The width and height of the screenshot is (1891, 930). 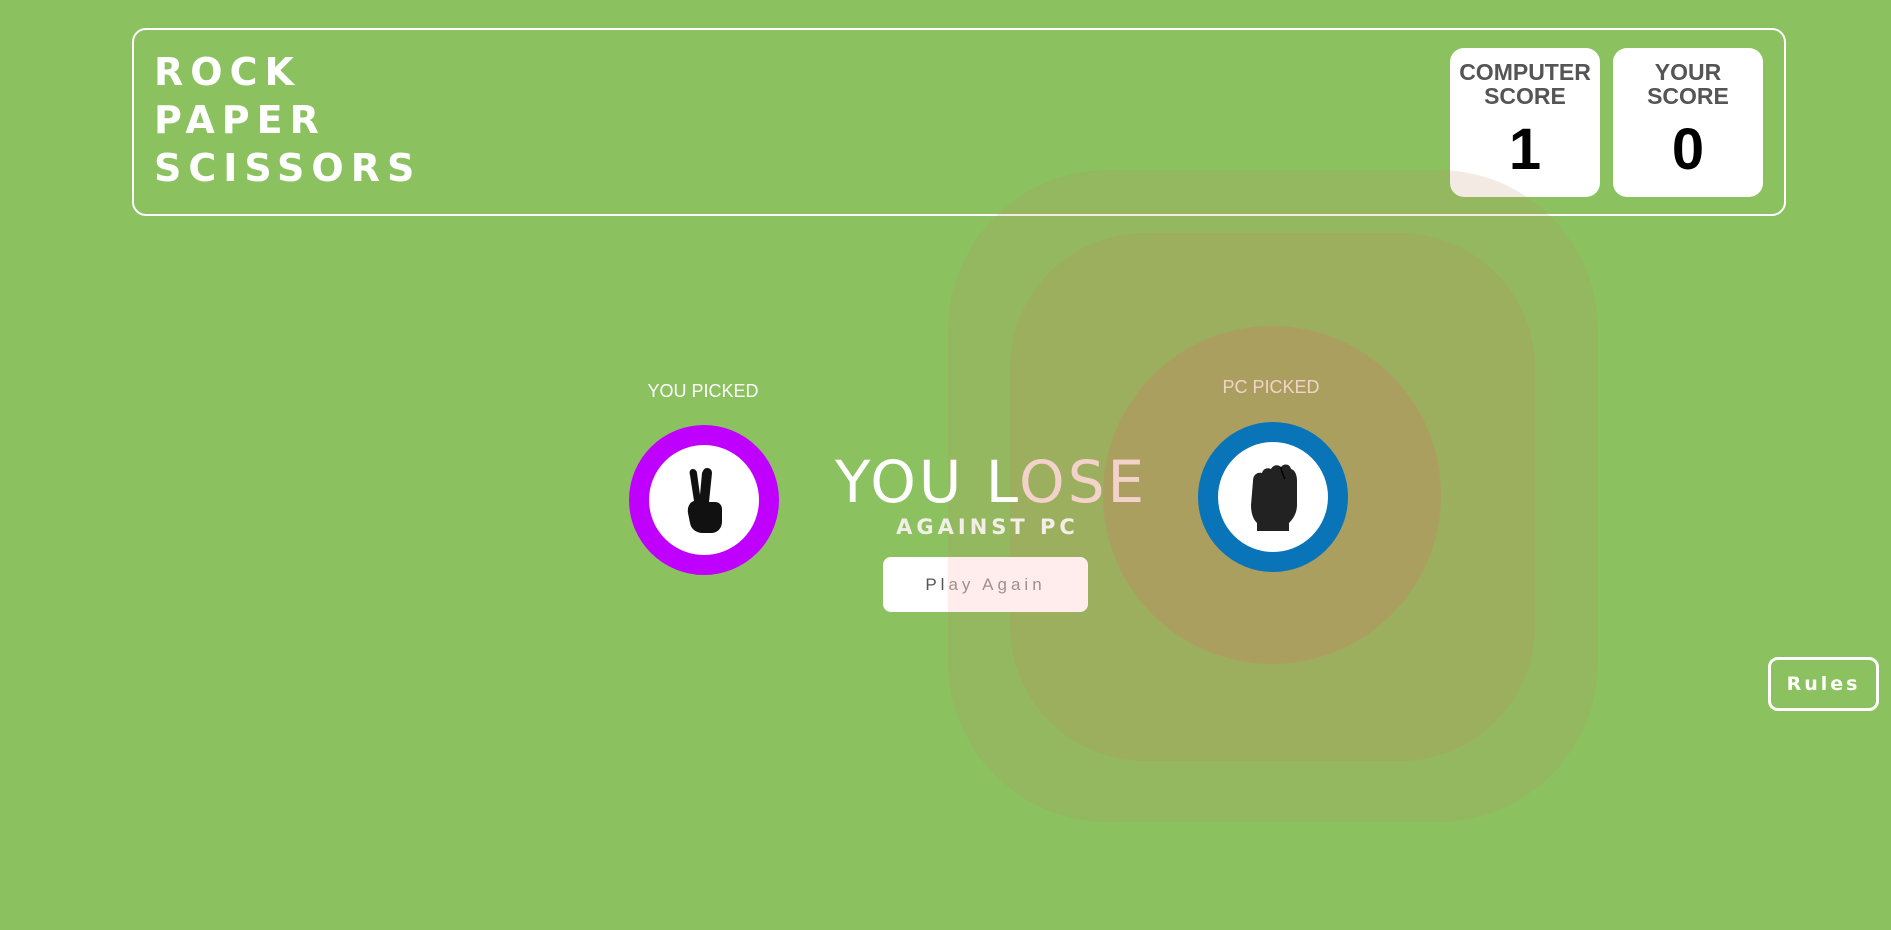 What do you see at coordinates (1823, 684) in the screenshot?
I see `rules-button: Rules` at bounding box center [1823, 684].